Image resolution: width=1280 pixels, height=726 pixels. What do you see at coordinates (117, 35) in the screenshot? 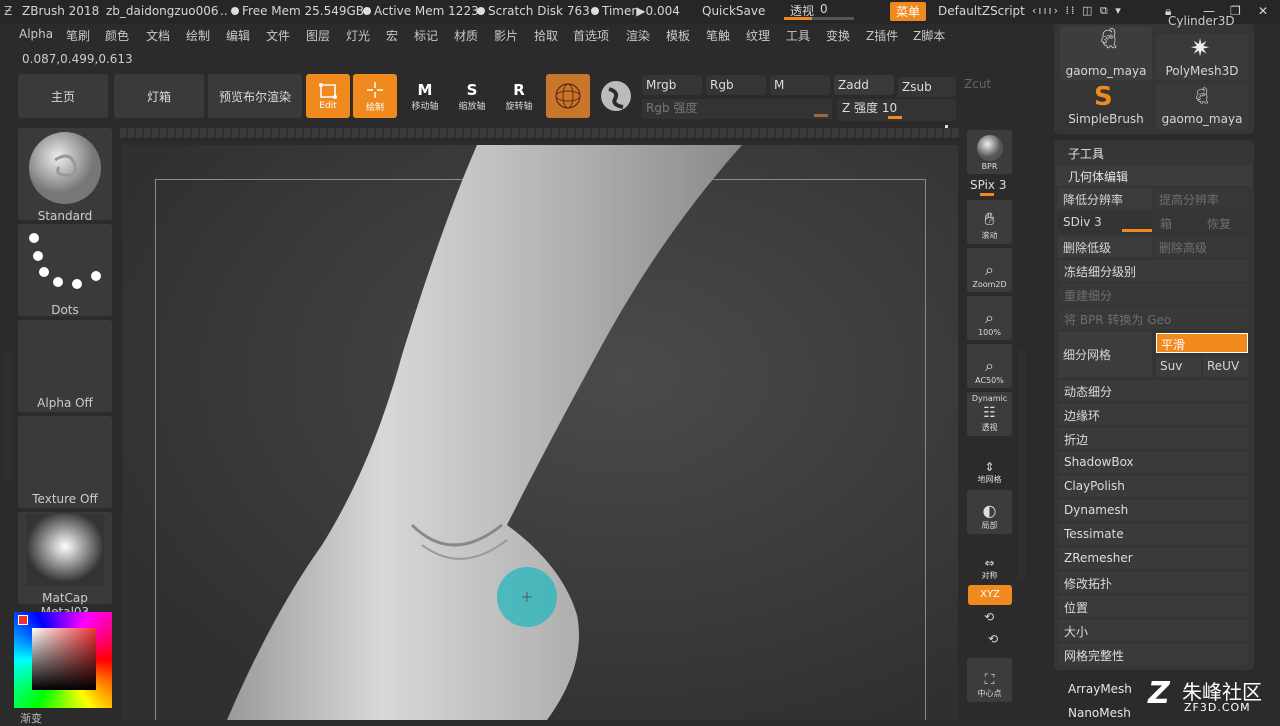
I see `menu-item: 颜色` at bounding box center [117, 35].